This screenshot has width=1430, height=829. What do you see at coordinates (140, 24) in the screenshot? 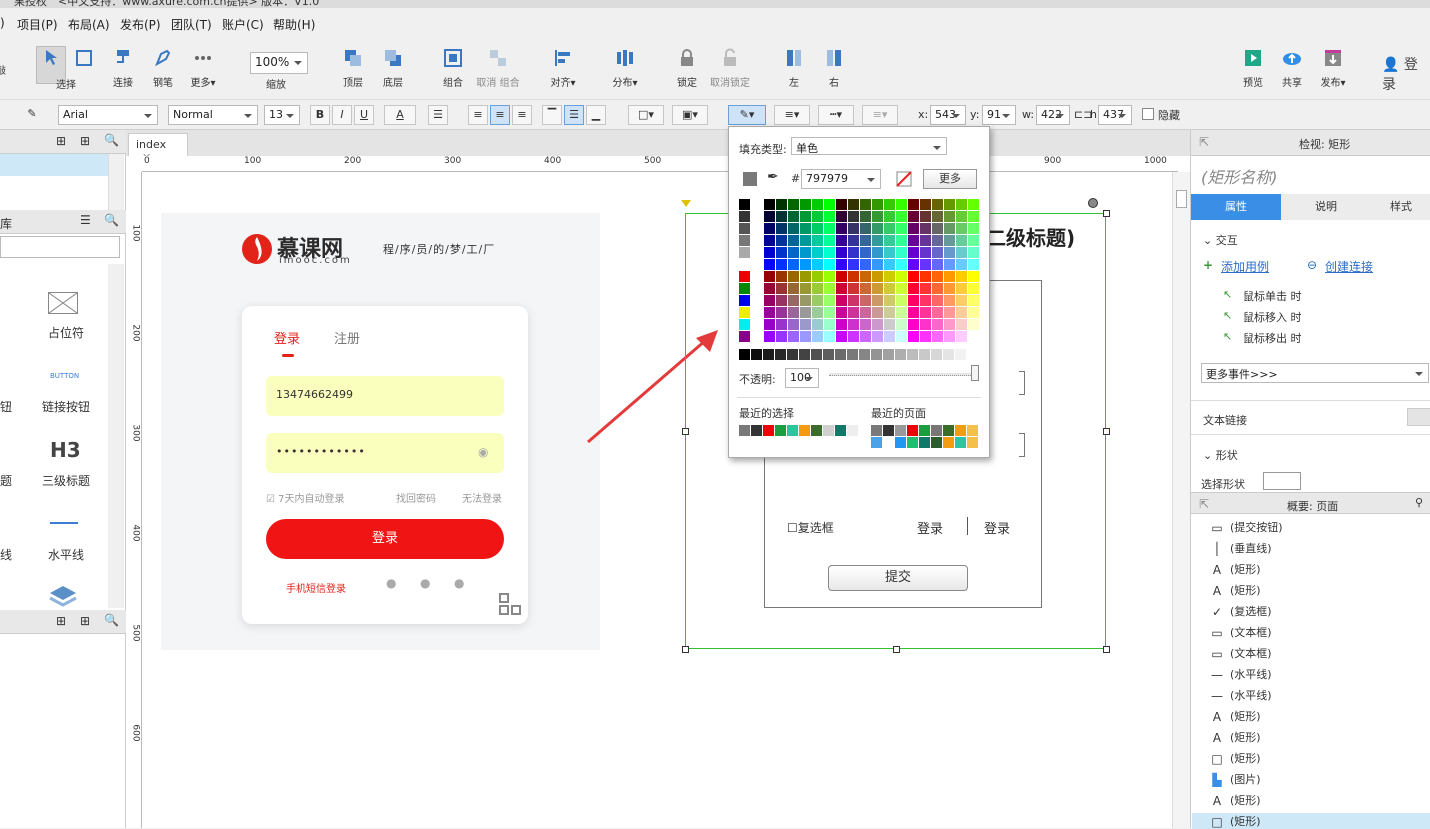
I see `menu-publish: 发布(P)` at bounding box center [140, 24].